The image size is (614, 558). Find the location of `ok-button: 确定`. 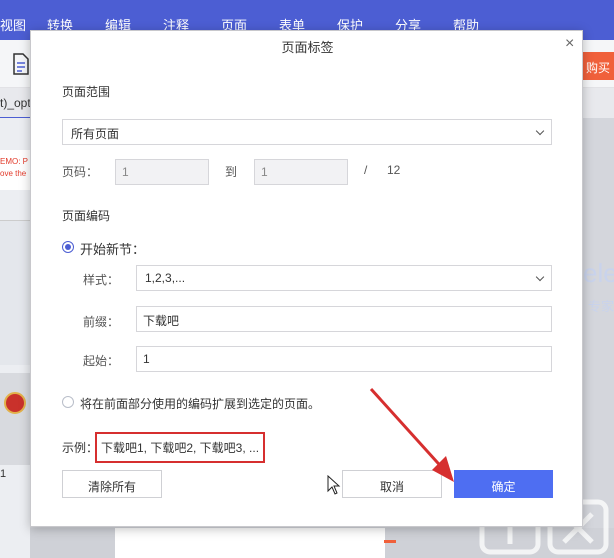

ok-button: 确定 is located at coordinates (503, 484).